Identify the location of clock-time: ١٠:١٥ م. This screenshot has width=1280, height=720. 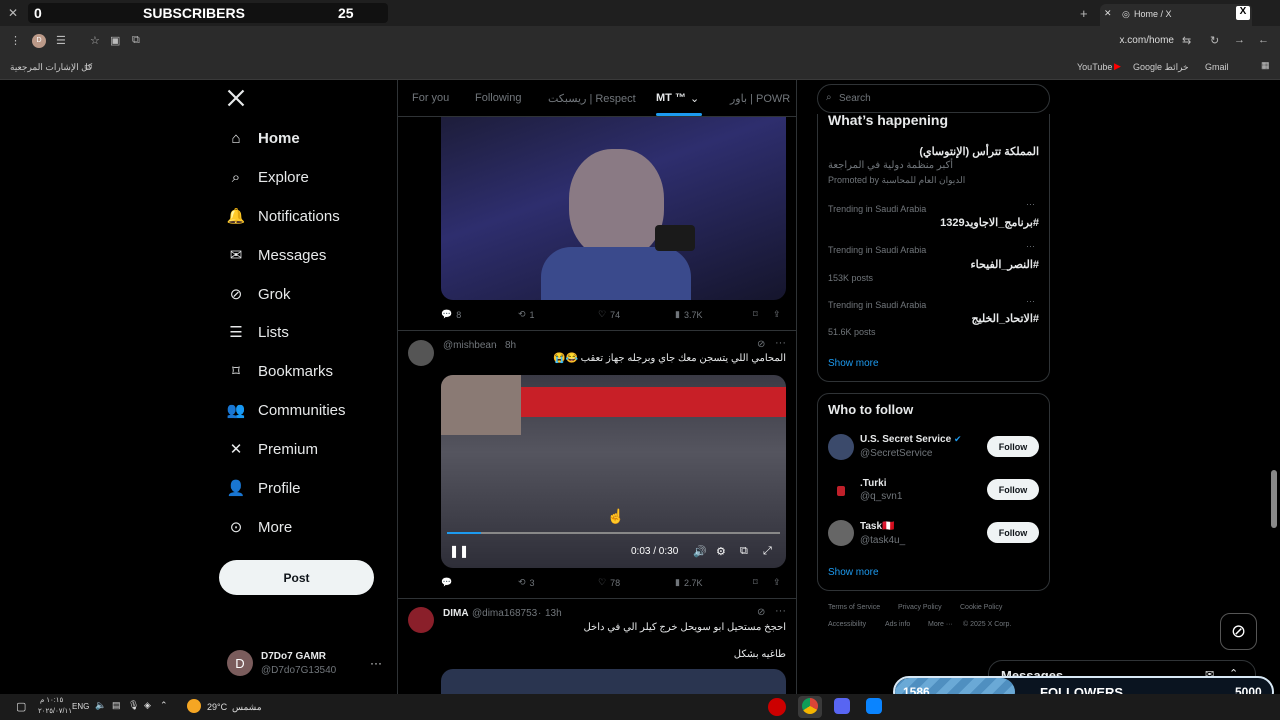
(51, 700).